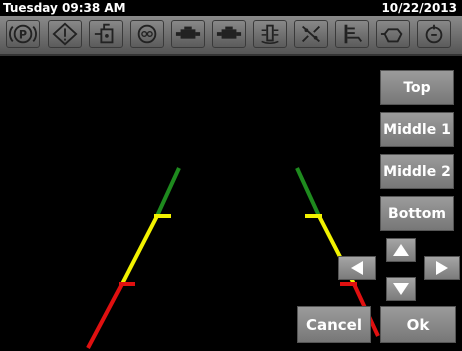 Image resolution: width=462 pixels, height=351 pixels. I want to click on bottom-button: Bottom, so click(417, 213).